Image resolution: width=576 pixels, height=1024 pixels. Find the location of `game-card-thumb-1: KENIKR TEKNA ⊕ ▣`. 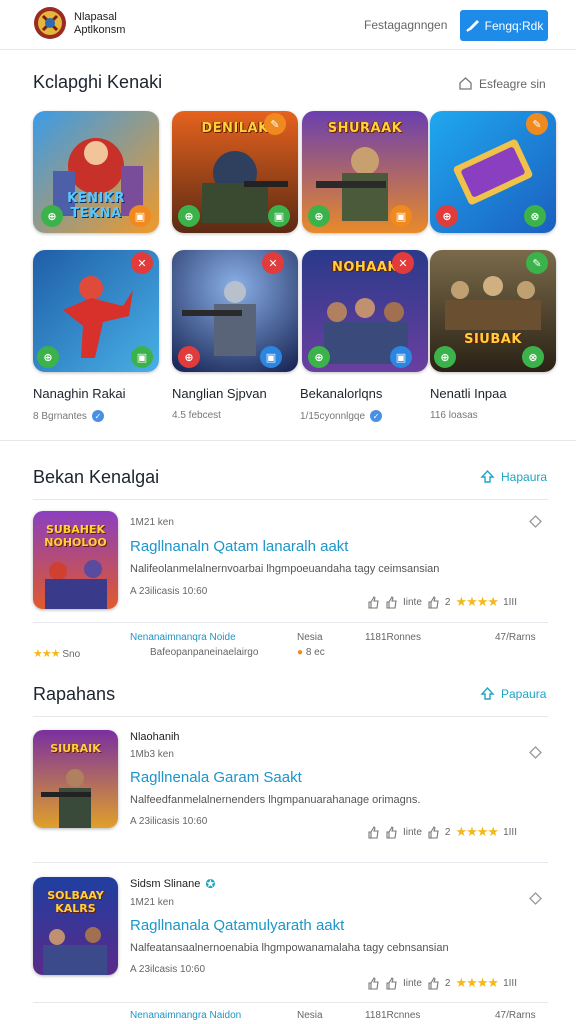

game-card-thumb-1: KENIKR TEKNA ⊕ ▣ is located at coordinates (96, 172).